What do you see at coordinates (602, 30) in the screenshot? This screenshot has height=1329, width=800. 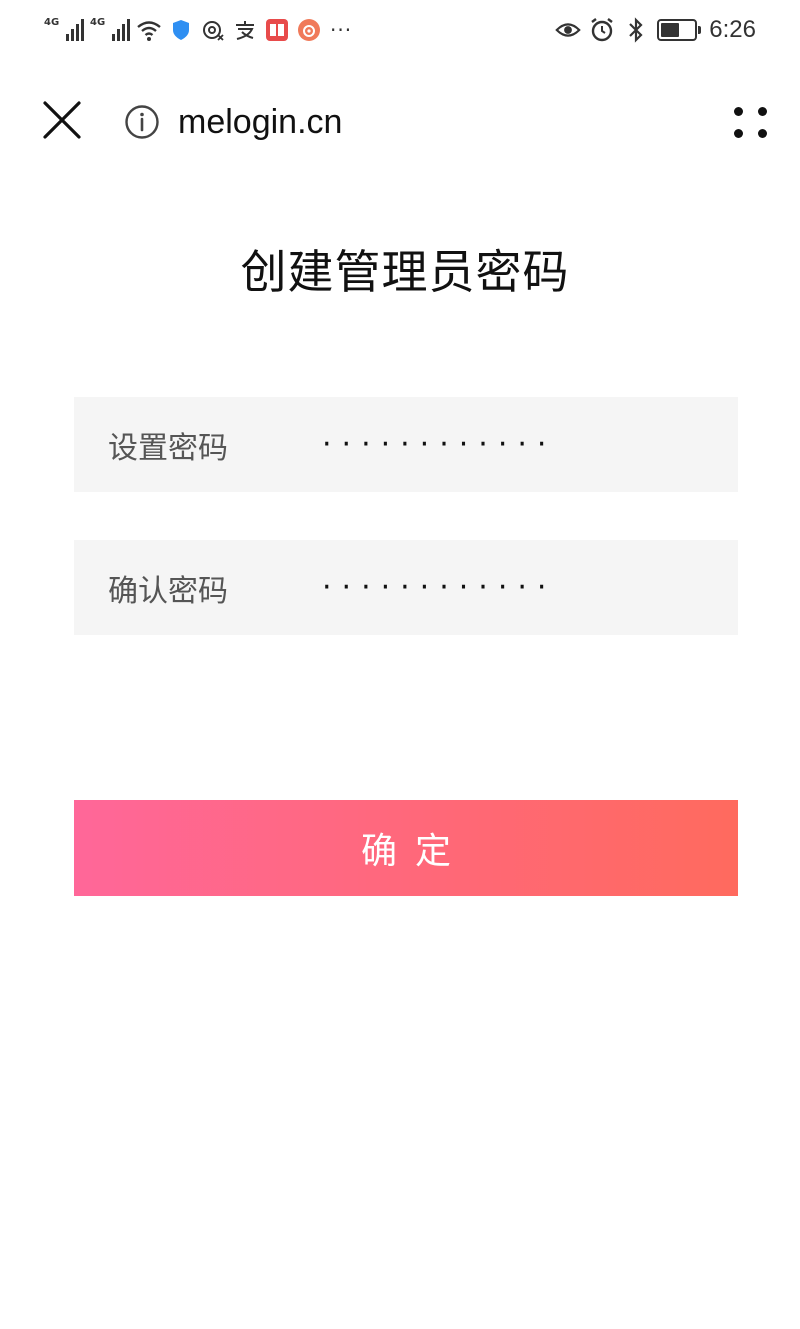 I see `alarm-icon` at bounding box center [602, 30].